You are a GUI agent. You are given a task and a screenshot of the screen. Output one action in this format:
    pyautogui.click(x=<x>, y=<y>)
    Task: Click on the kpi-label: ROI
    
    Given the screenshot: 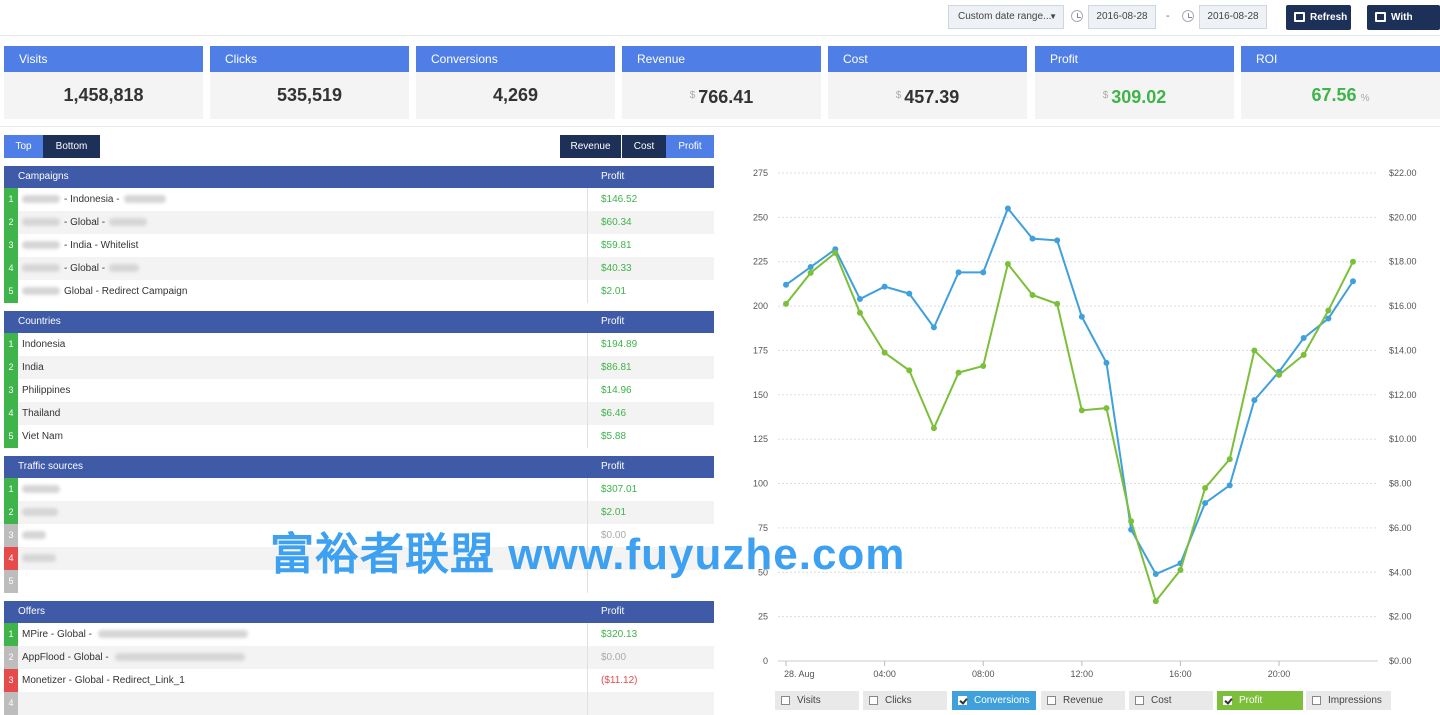 What is the action you would take?
    pyautogui.click(x=1340, y=59)
    